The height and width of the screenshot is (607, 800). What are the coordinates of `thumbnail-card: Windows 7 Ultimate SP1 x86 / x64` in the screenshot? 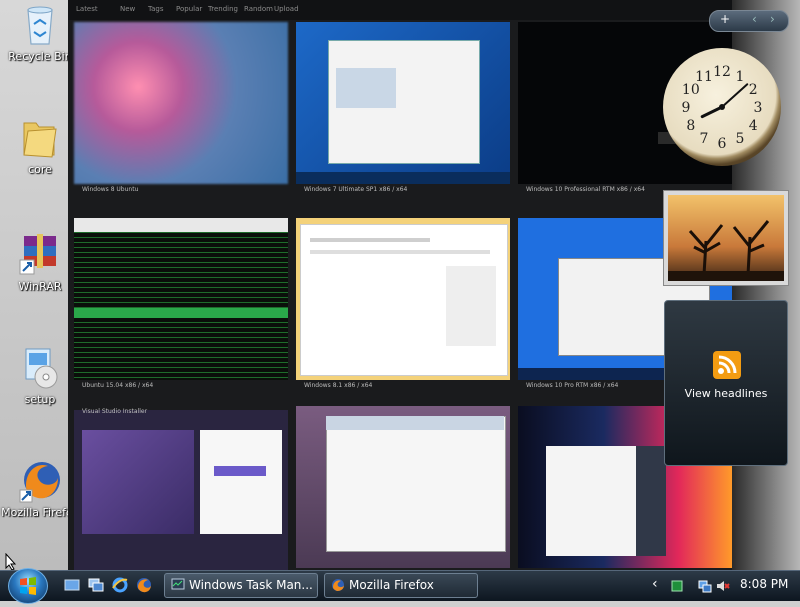 It's located at (403, 107).